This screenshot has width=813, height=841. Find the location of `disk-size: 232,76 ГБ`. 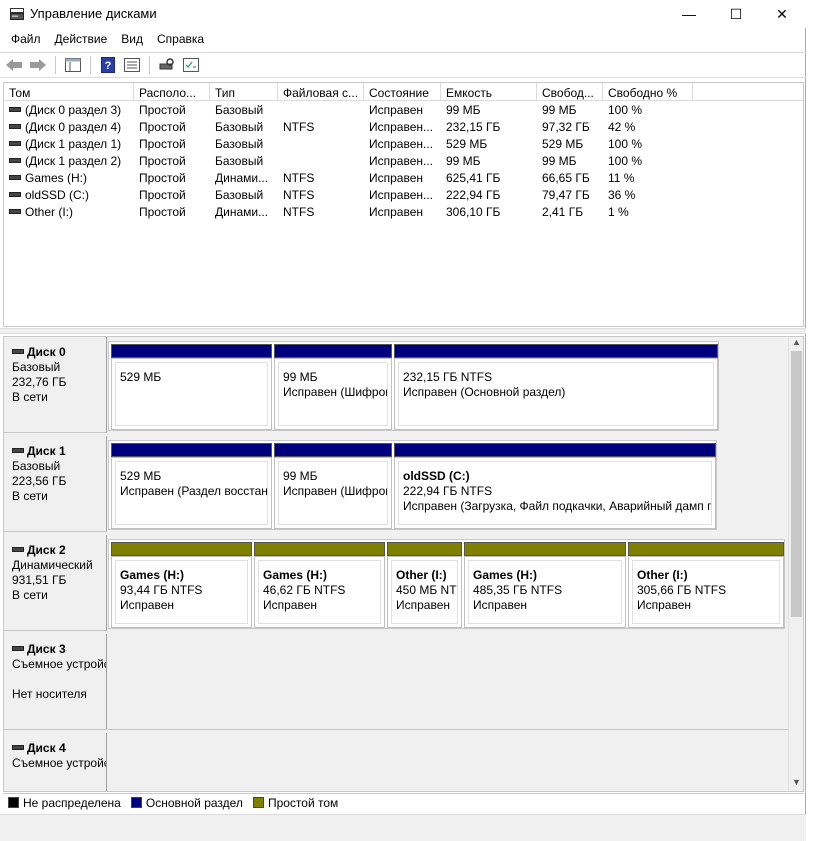

disk-size: 232,76 ГБ is located at coordinates (39, 382).